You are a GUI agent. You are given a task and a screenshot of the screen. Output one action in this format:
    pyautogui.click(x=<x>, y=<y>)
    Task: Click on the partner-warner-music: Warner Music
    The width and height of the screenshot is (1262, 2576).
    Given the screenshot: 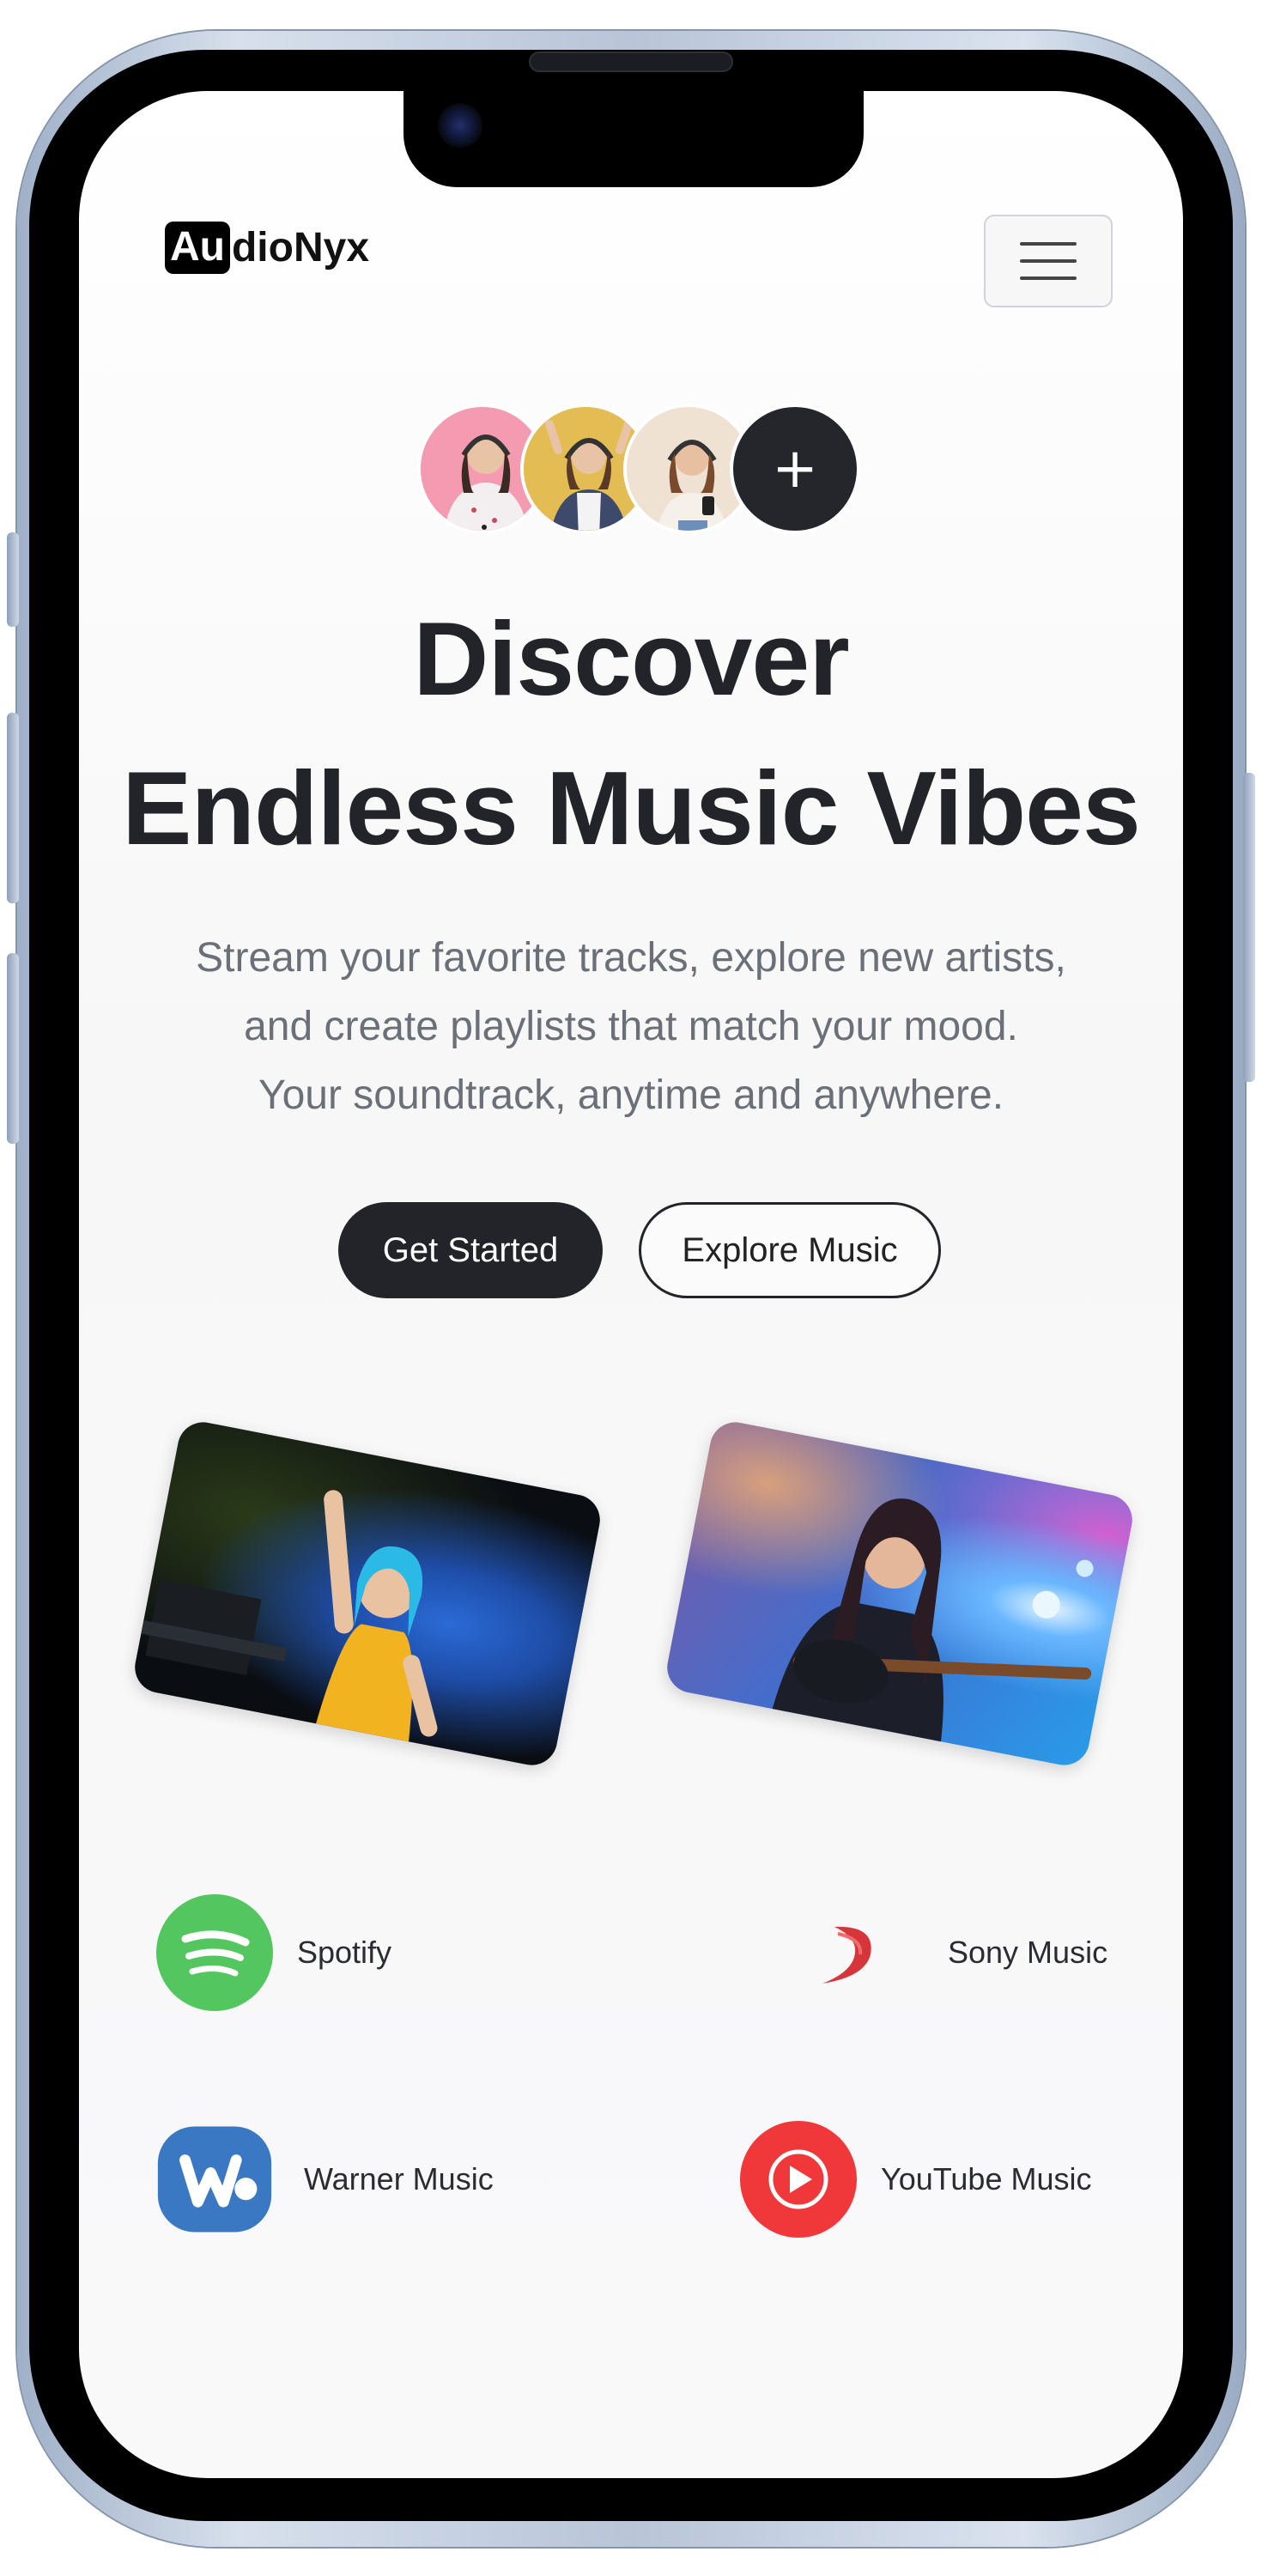 What is the action you would take?
    pyautogui.click(x=325, y=2179)
    